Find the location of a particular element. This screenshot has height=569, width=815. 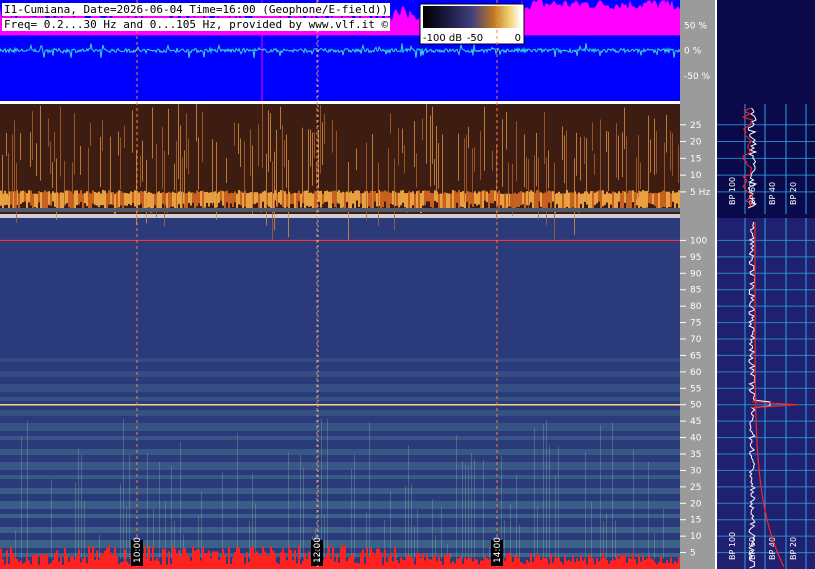

hi-tick-45: 45 is located at coordinates (695, 422).